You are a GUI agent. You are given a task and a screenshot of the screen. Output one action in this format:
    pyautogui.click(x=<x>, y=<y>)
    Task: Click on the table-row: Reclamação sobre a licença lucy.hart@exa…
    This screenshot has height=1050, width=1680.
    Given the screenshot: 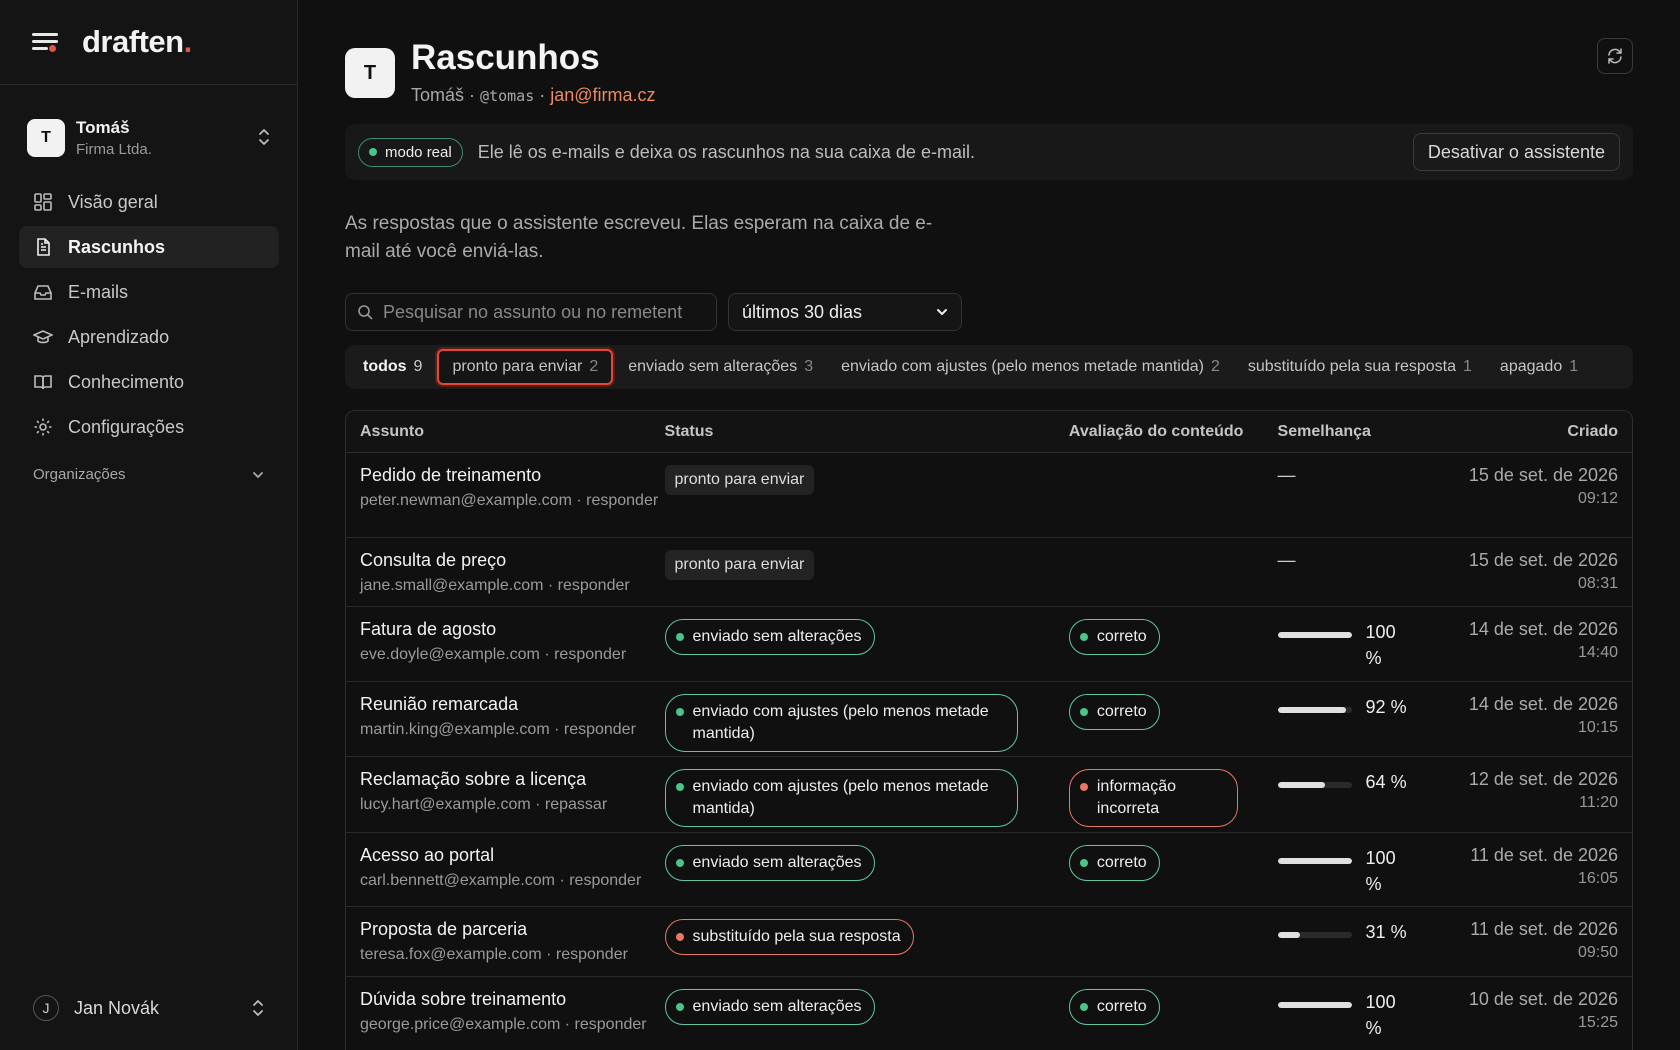 What is the action you would take?
    pyautogui.click(x=989, y=795)
    